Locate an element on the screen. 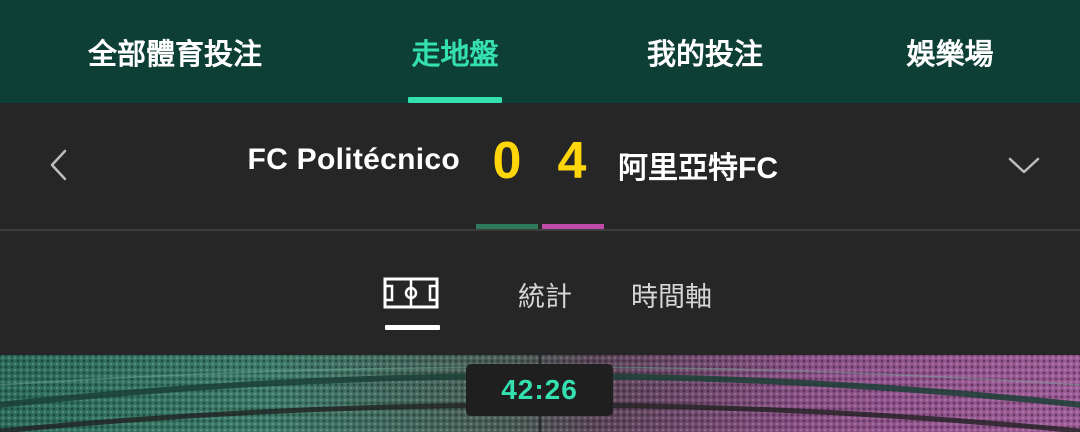 Image resolution: width=1080 pixels, height=432 pixels. tab-my-bets: 我的投注 is located at coordinates (705, 51).